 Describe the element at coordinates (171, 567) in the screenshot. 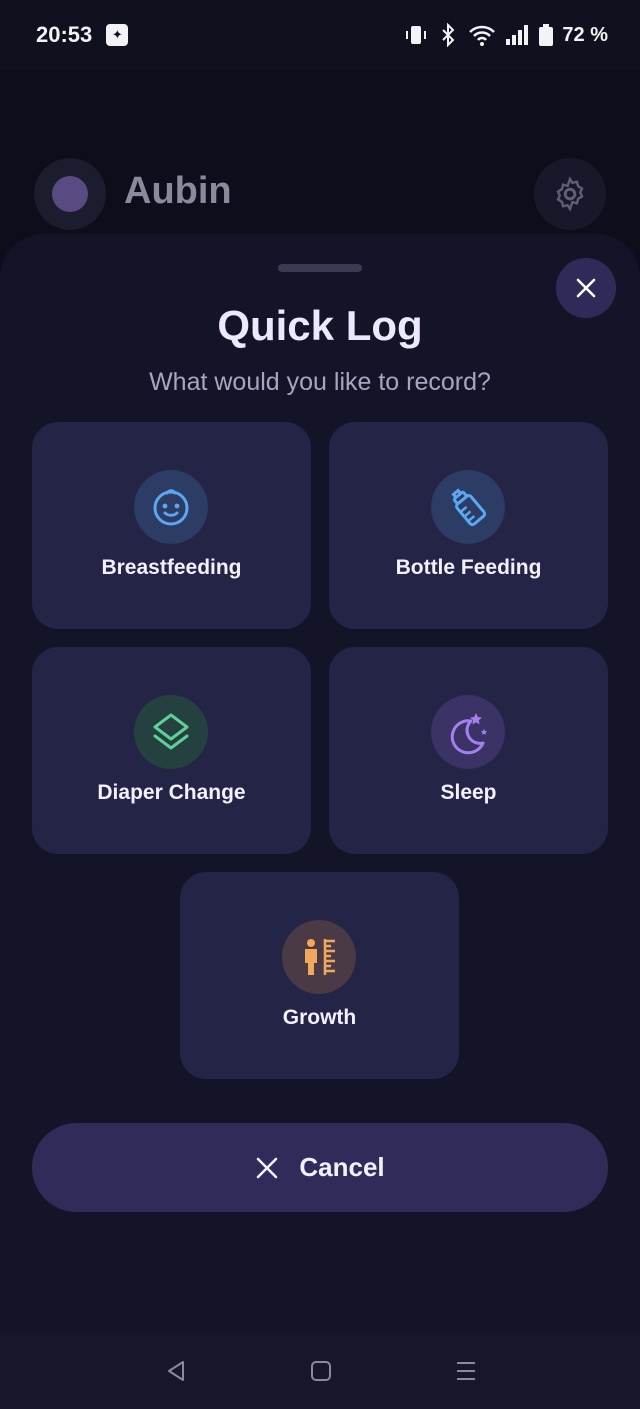

I see `breastfeeding-label: Breastfeeding` at that location.